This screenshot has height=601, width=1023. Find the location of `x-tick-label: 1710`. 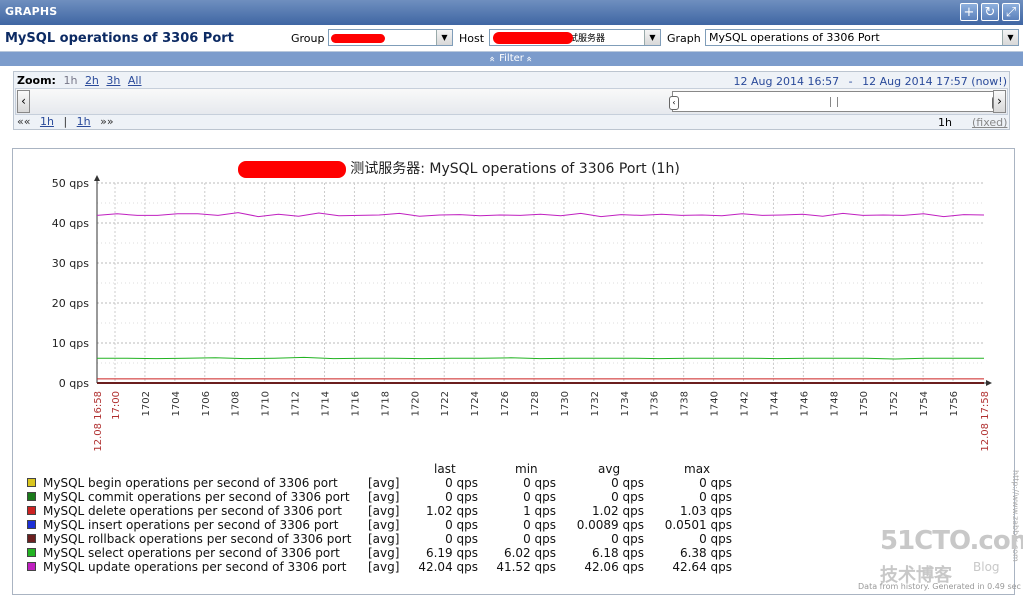

x-tick-label: 1710 is located at coordinates (266, 403).